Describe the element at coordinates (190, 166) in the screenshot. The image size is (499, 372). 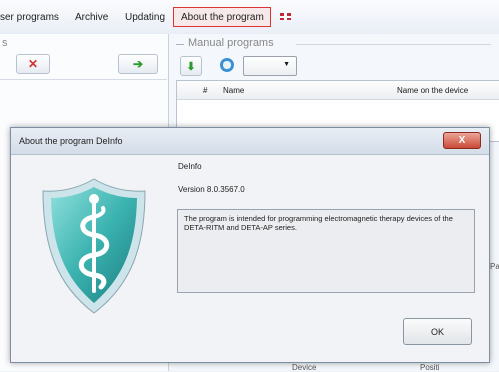
I see `app-name: DeInfo` at that location.